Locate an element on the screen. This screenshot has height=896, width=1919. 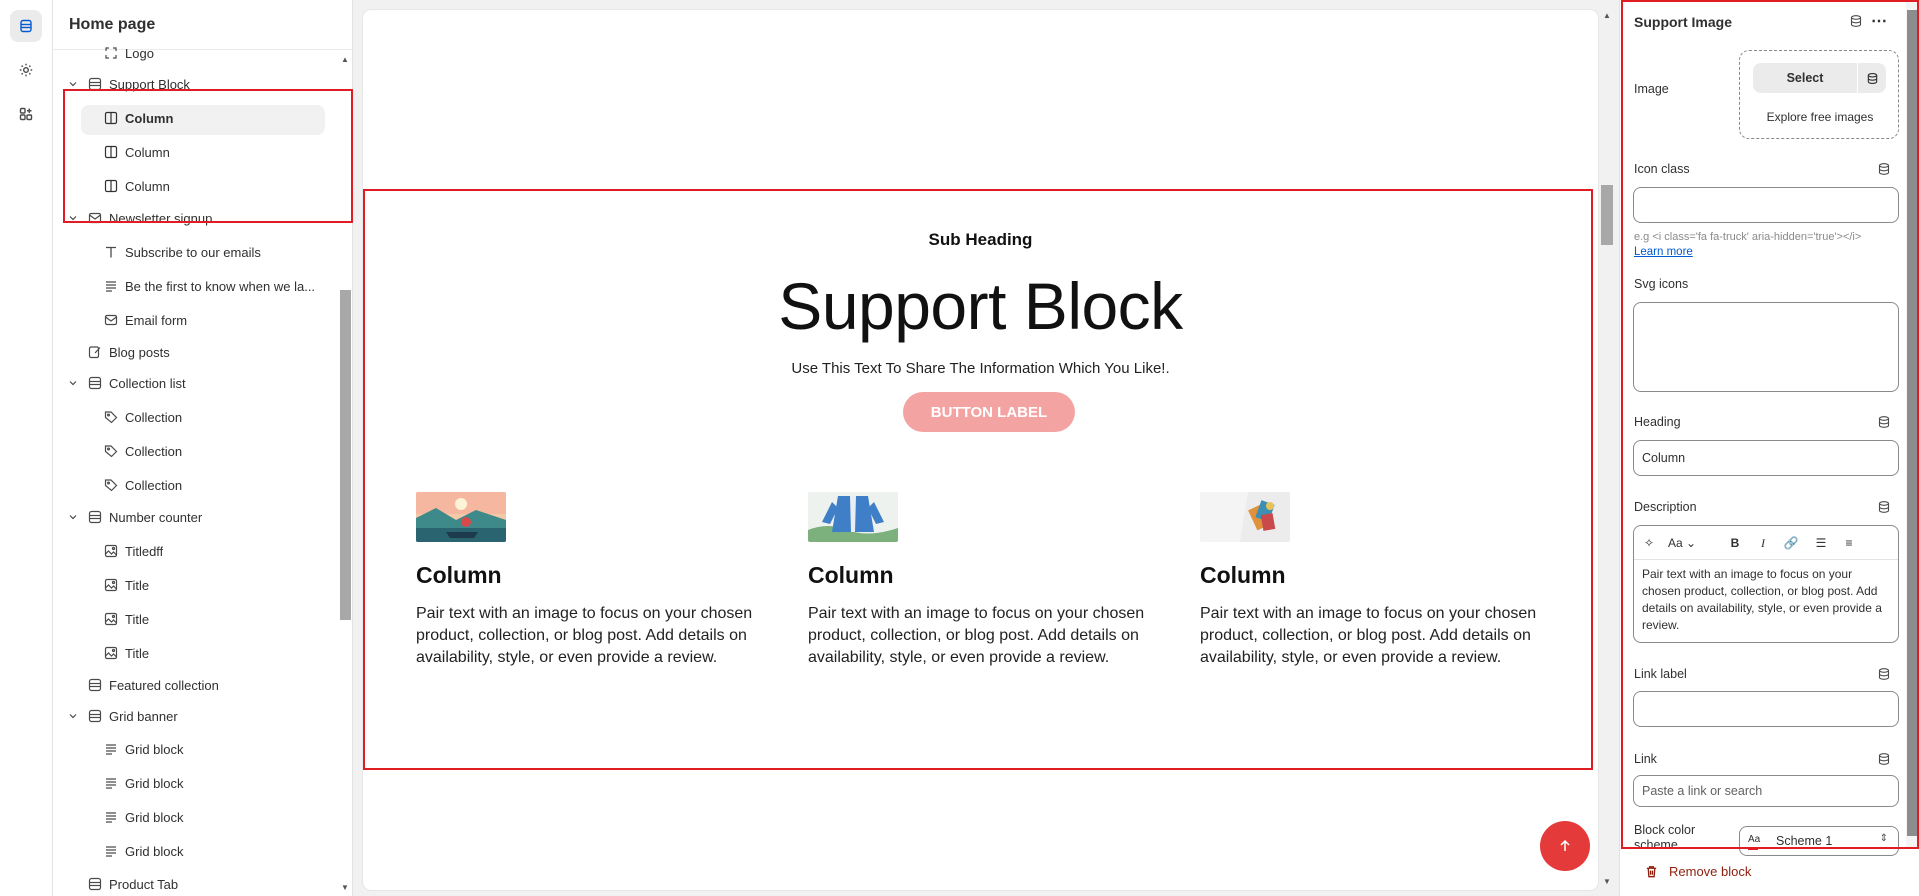
column-icon is located at coordinates (111, 186).